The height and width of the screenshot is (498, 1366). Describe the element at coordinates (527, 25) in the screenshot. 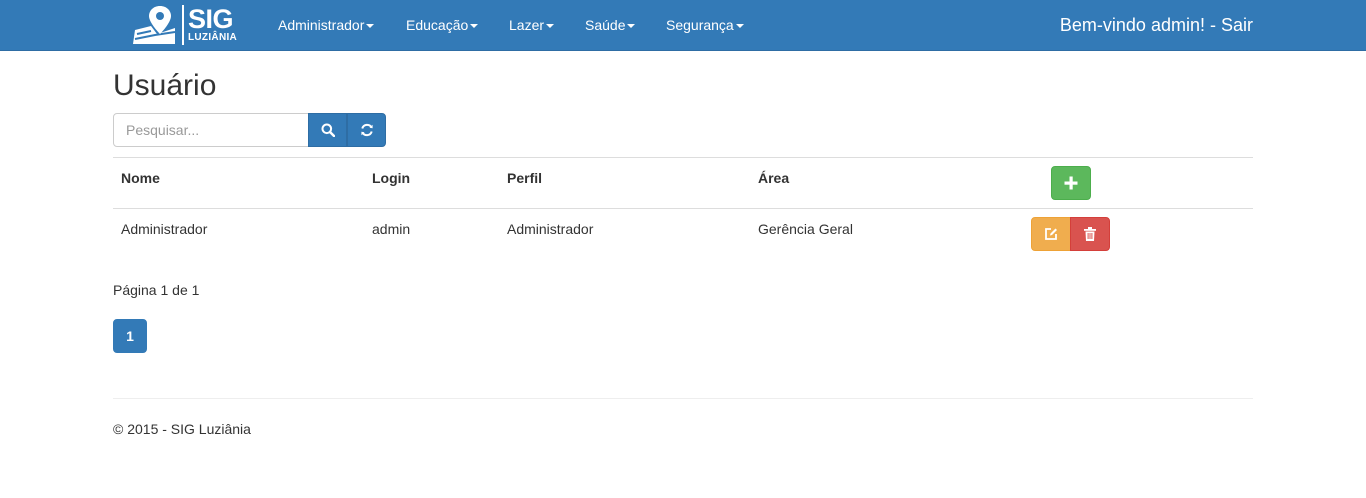

I see `nav-item-label: Lazer` at that location.